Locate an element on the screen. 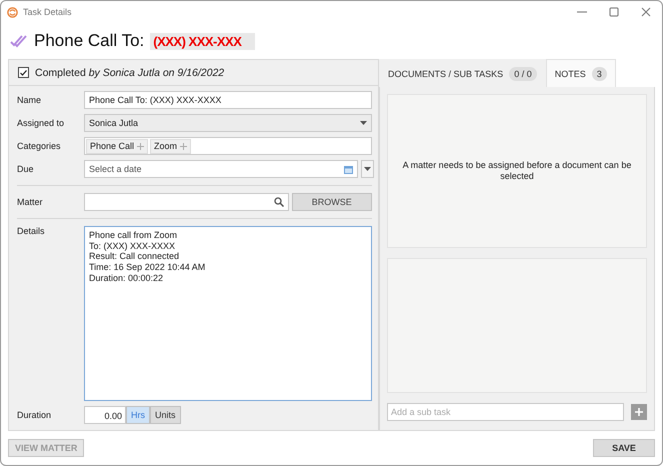 The width and height of the screenshot is (663, 466). search-icon is located at coordinates (279, 202).